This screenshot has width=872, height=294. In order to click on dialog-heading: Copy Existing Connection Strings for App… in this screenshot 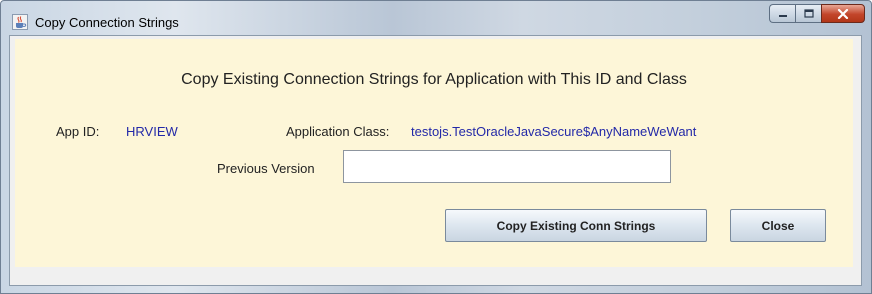, I will do `click(434, 79)`.